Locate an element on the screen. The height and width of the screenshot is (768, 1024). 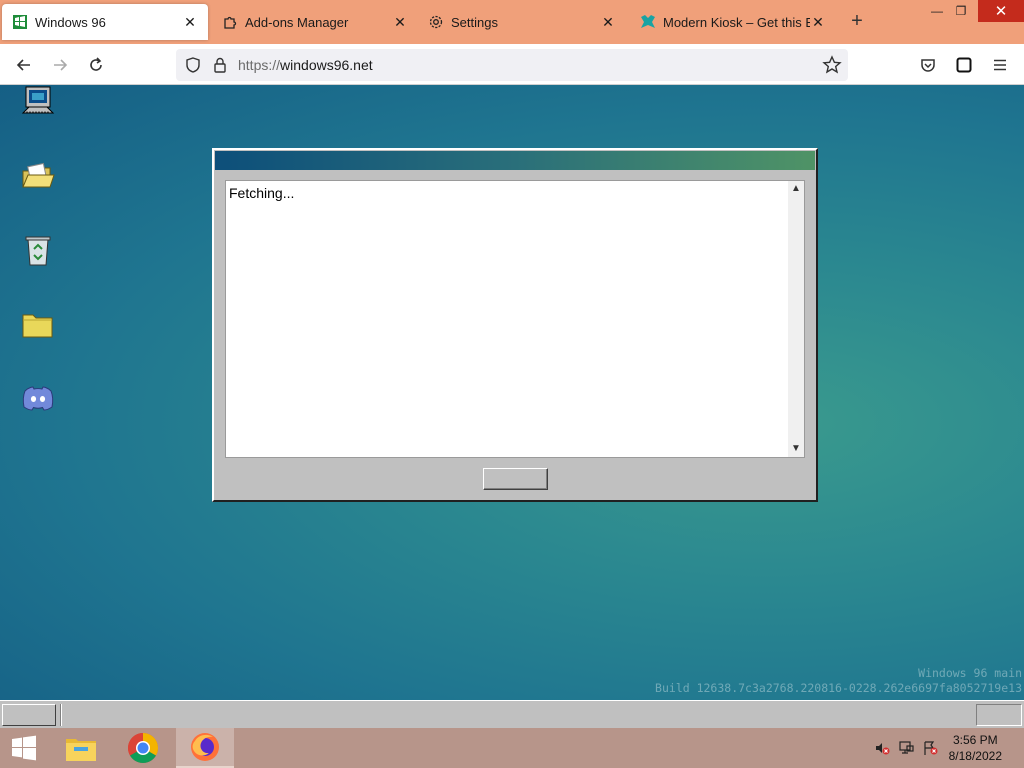
folder-icon is located at coordinates (38, 325).